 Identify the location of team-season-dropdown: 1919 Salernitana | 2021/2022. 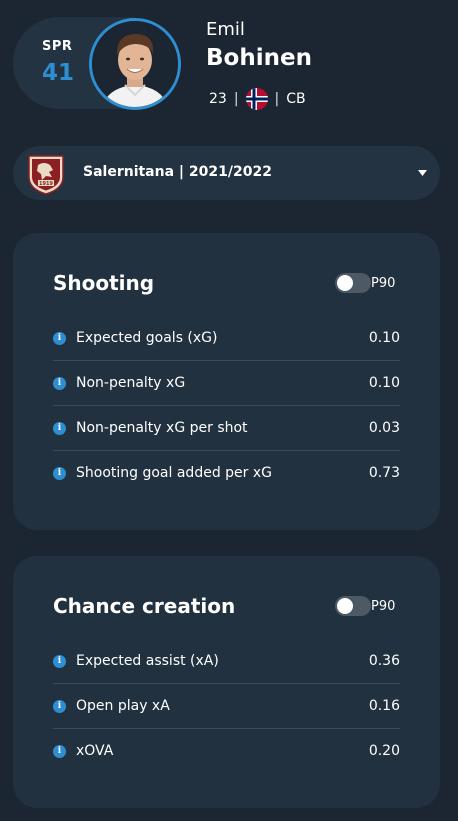
(226, 173).